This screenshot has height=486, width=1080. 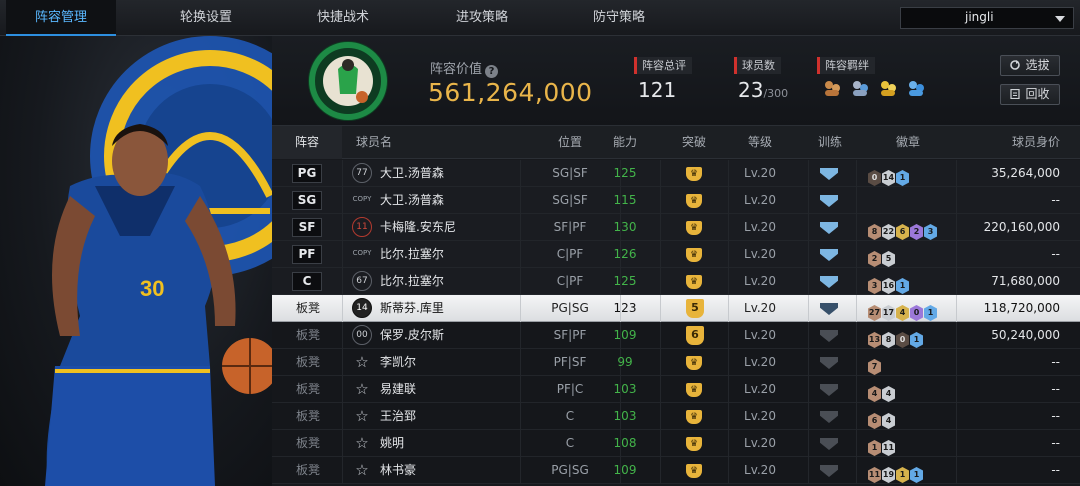 I want to click on player-name: 王治郅, so click(x=398, y=416).